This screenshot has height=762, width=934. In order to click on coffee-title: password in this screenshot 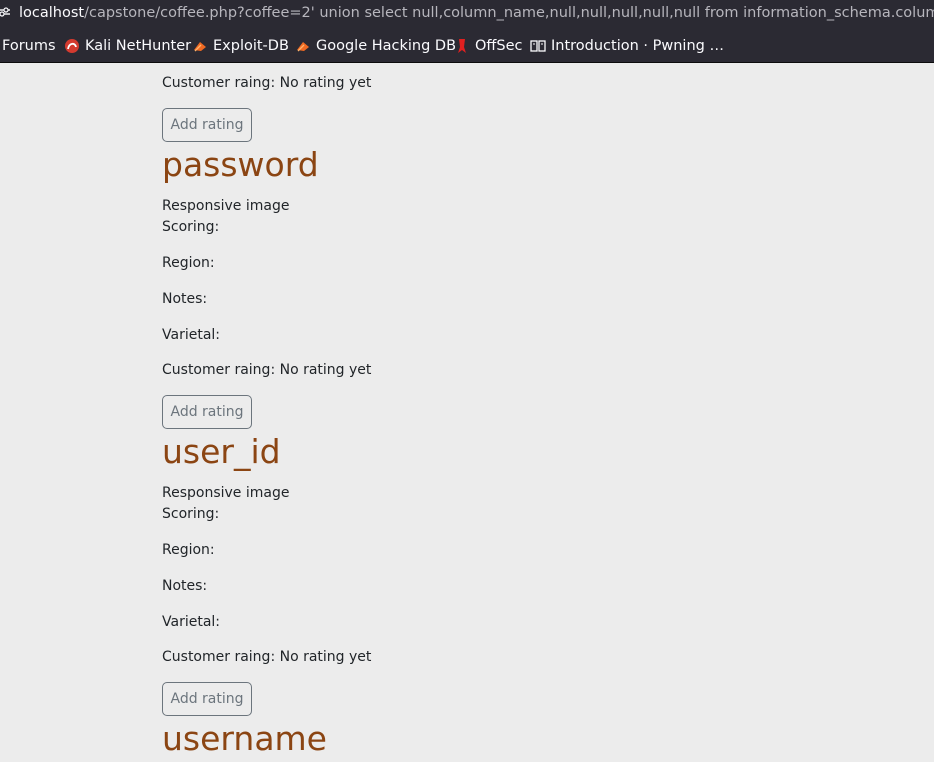, I will do `click(240, 164)`.